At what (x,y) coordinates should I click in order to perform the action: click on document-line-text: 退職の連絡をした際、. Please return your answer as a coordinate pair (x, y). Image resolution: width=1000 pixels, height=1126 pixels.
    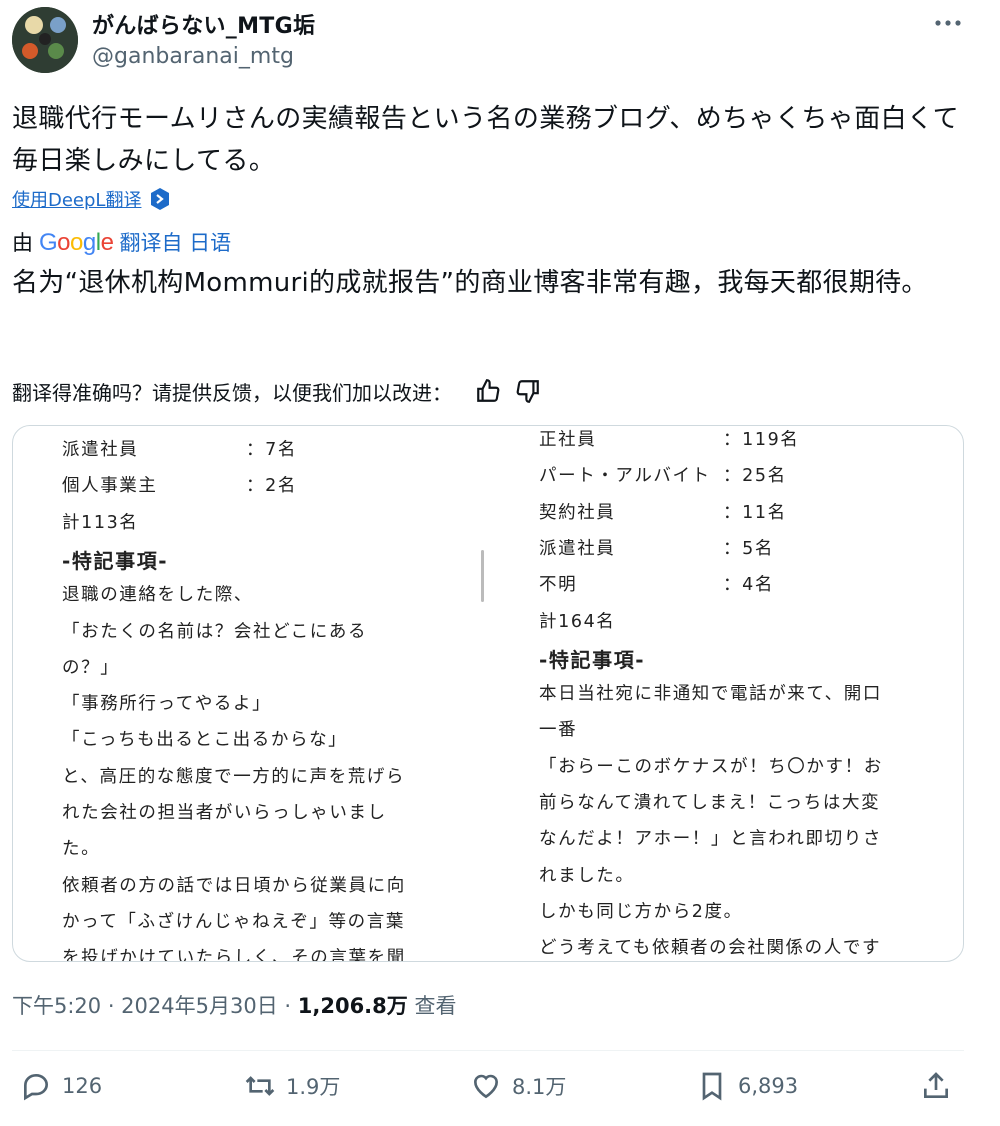
    Looking at the image, I should click on (157, 595).